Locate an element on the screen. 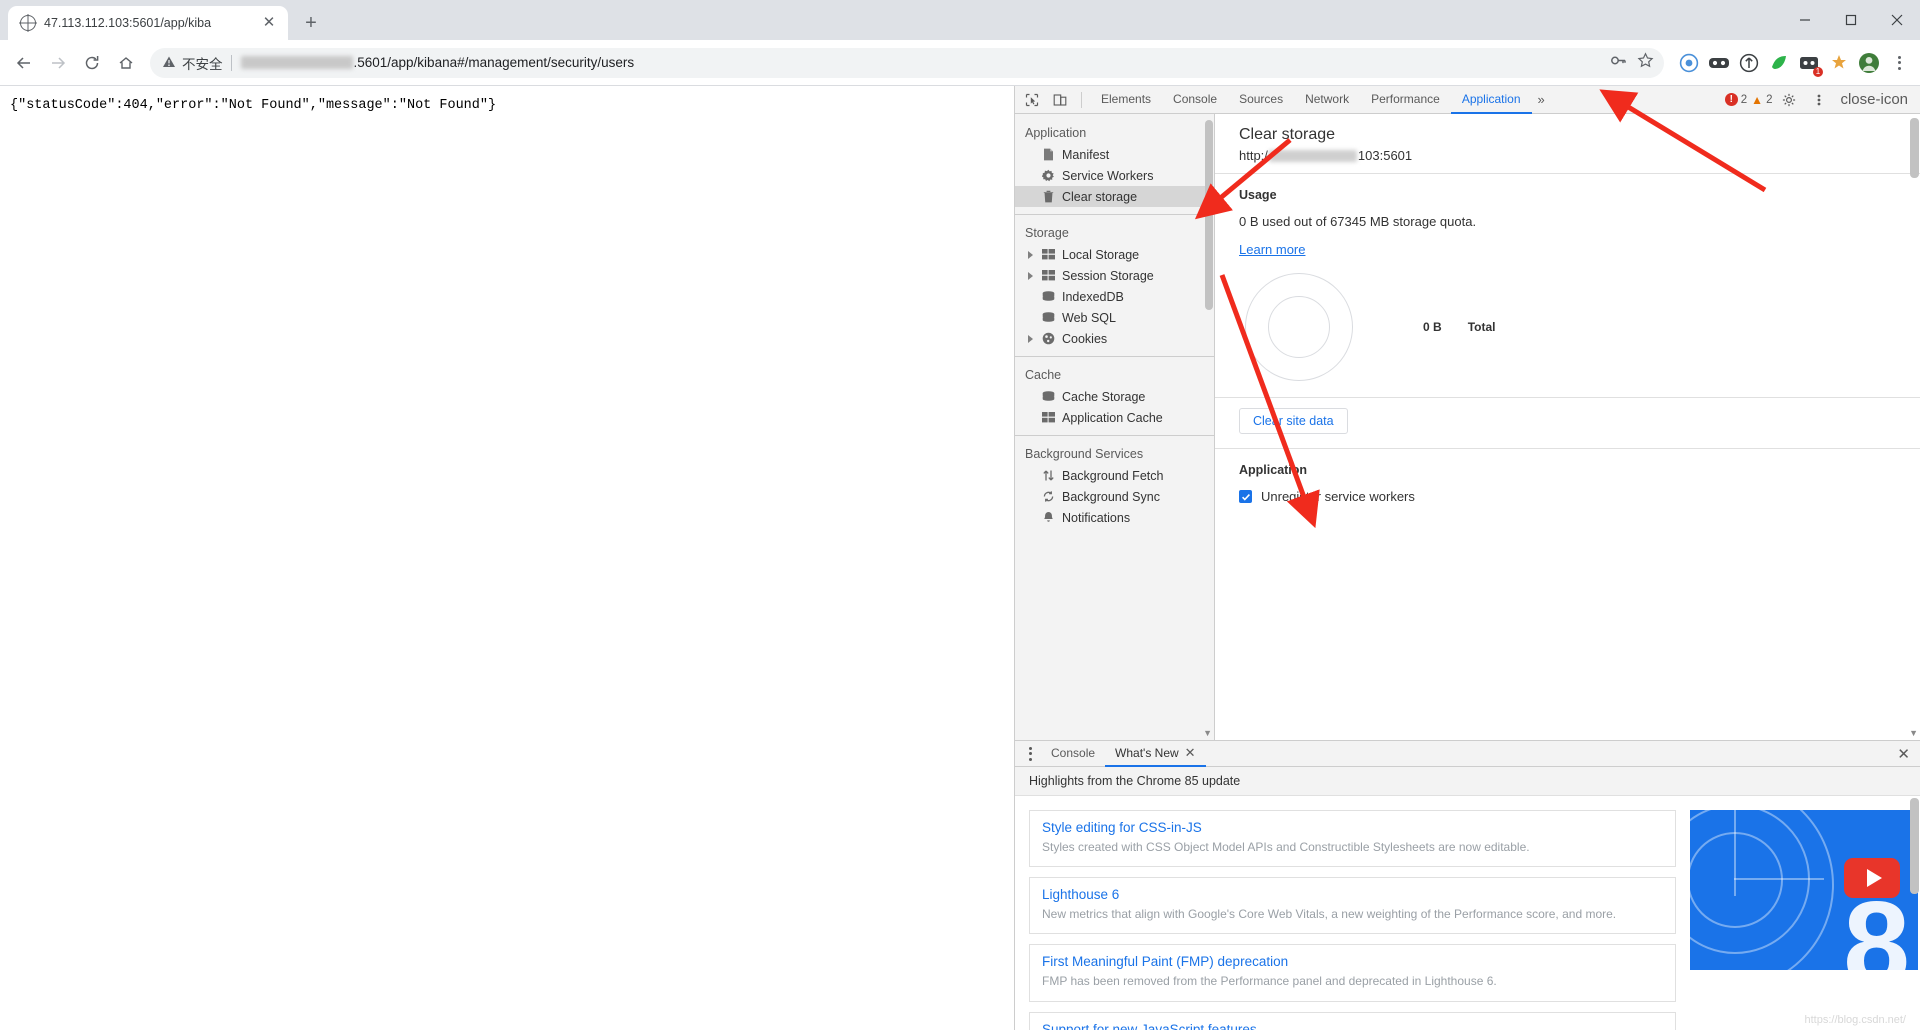 Image resolution: width=1920 pixels, height=1030 pixels. error-count: ! 2 is located at coordinates (1736, 99).